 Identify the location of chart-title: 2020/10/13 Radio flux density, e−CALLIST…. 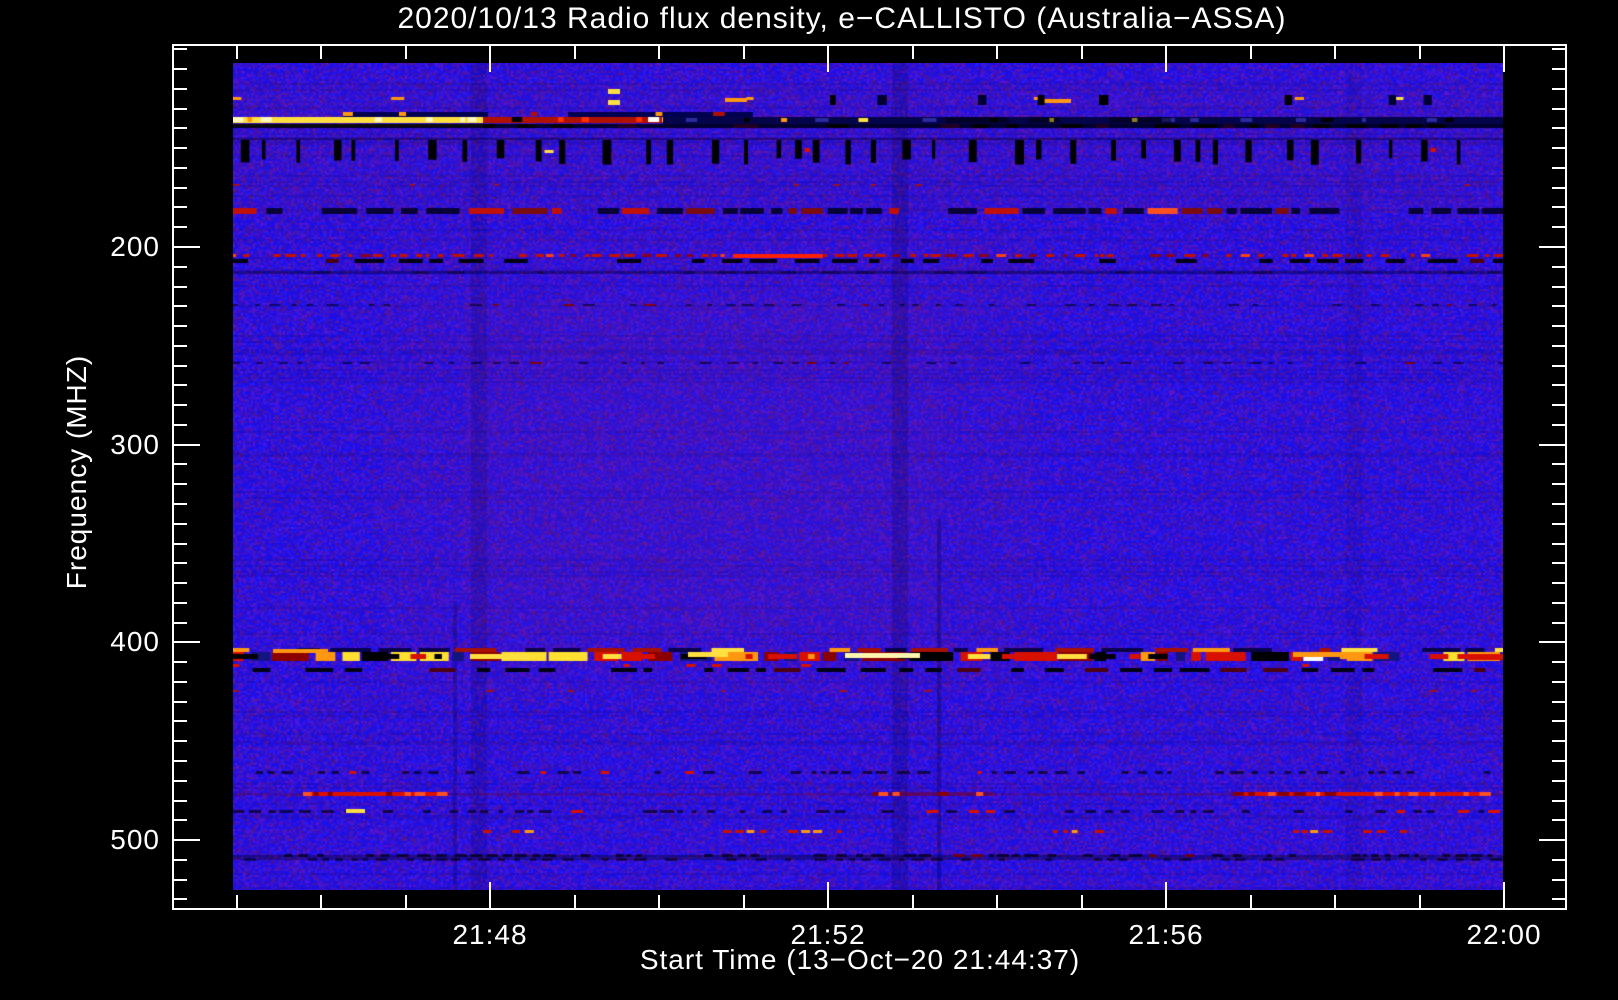
(842, 18).